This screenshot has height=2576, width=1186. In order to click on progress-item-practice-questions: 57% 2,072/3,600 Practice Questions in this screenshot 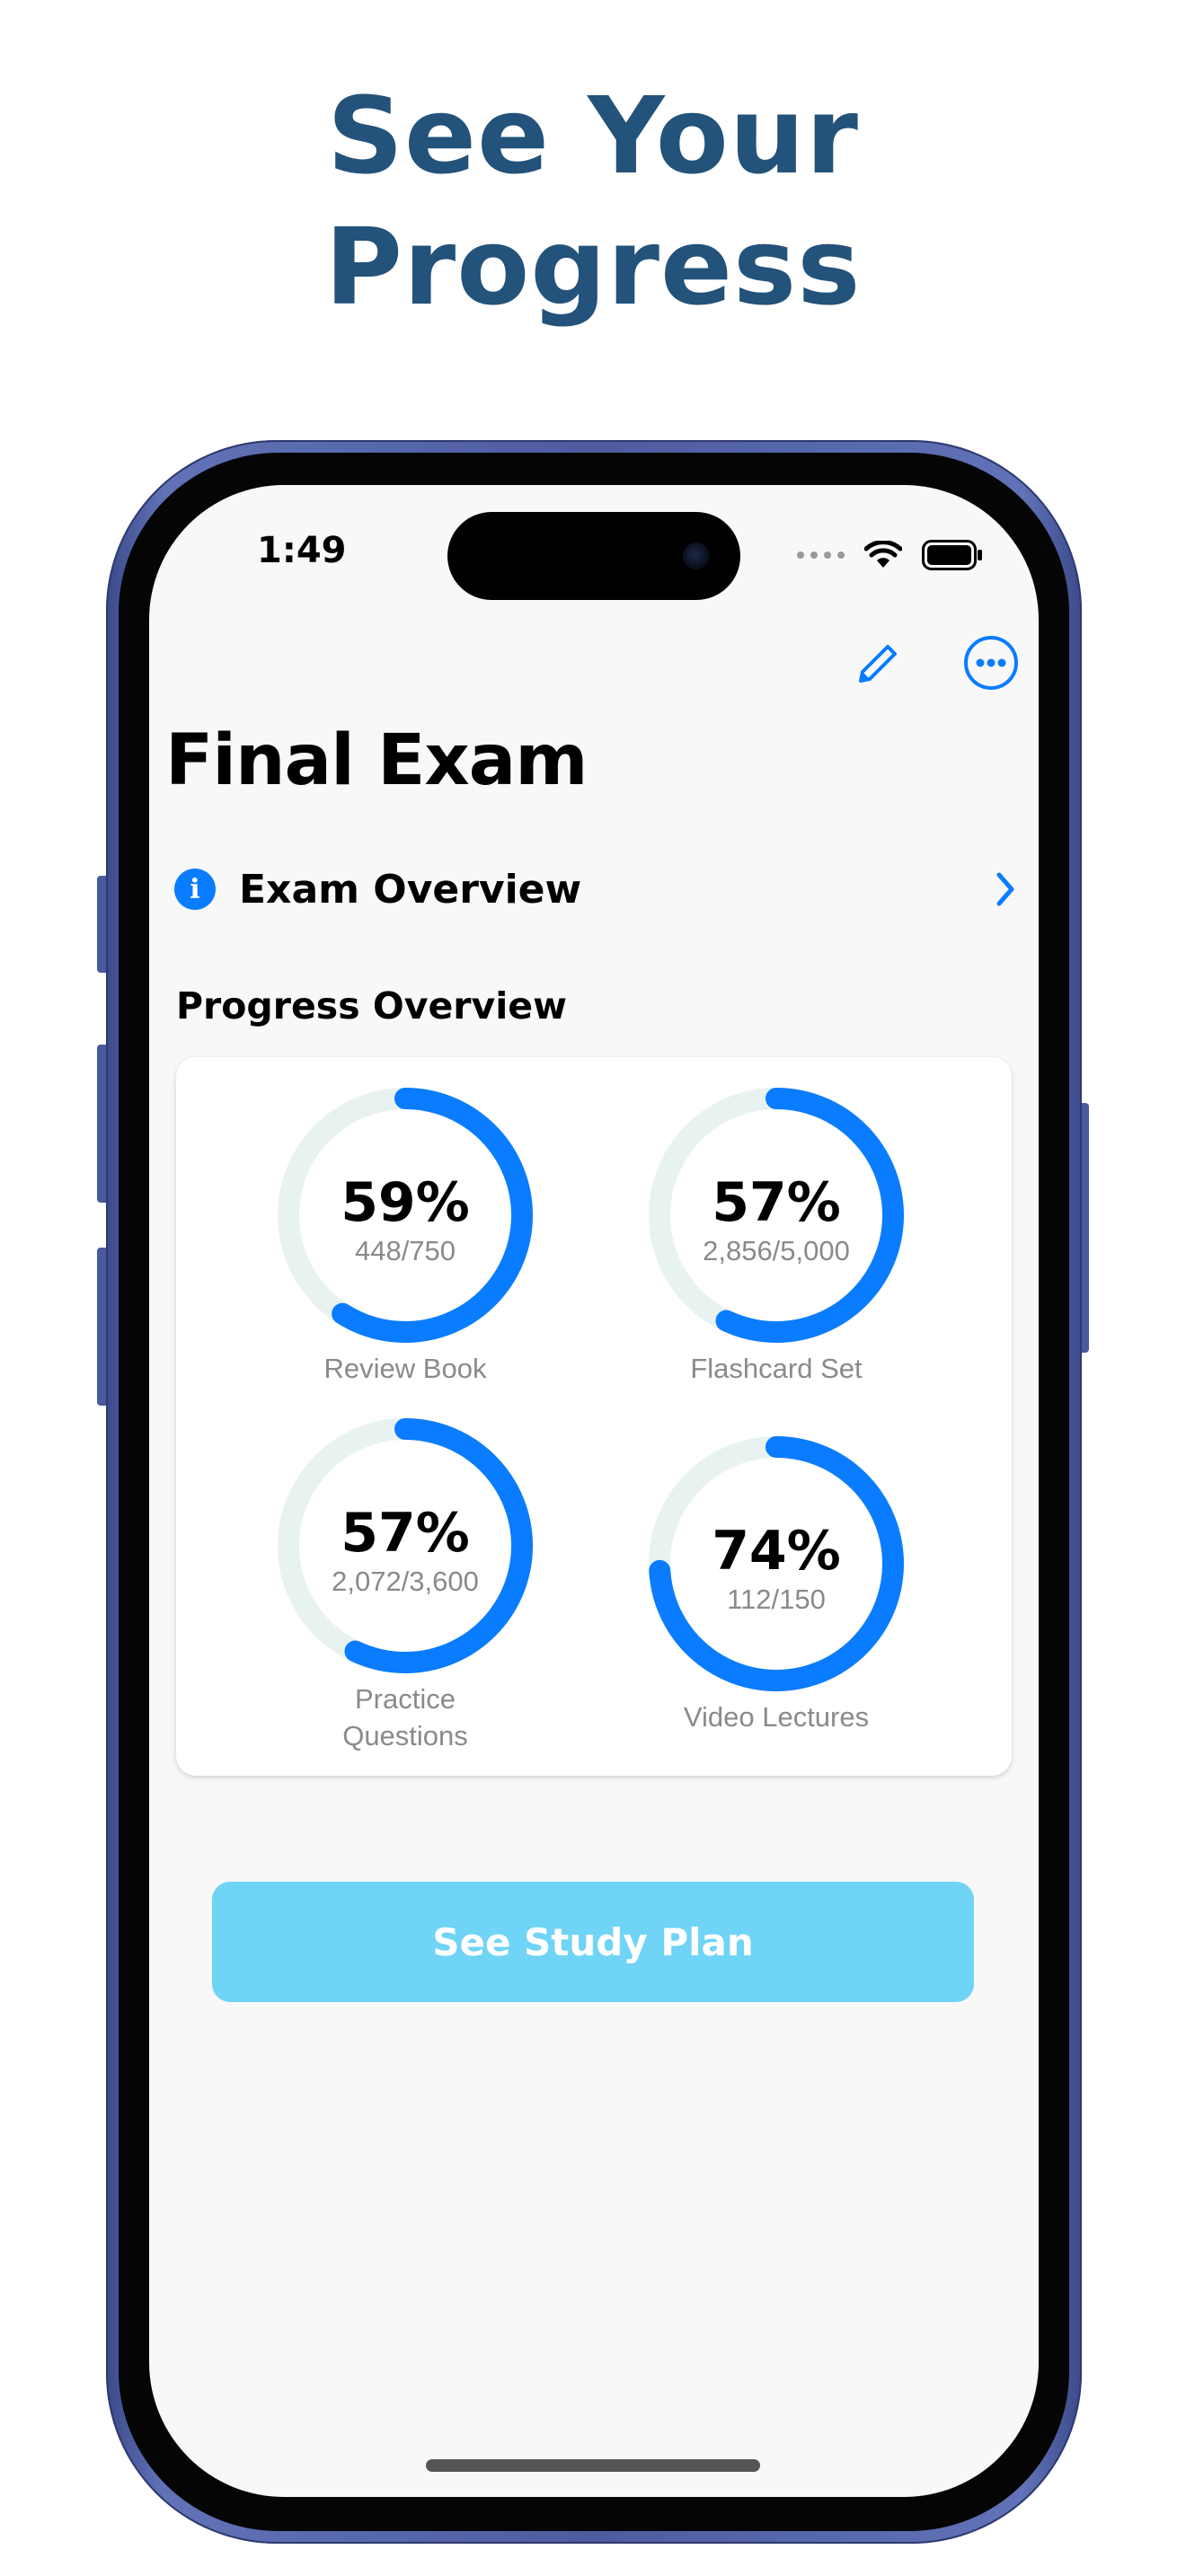, I will do `click(405, 1582)`.